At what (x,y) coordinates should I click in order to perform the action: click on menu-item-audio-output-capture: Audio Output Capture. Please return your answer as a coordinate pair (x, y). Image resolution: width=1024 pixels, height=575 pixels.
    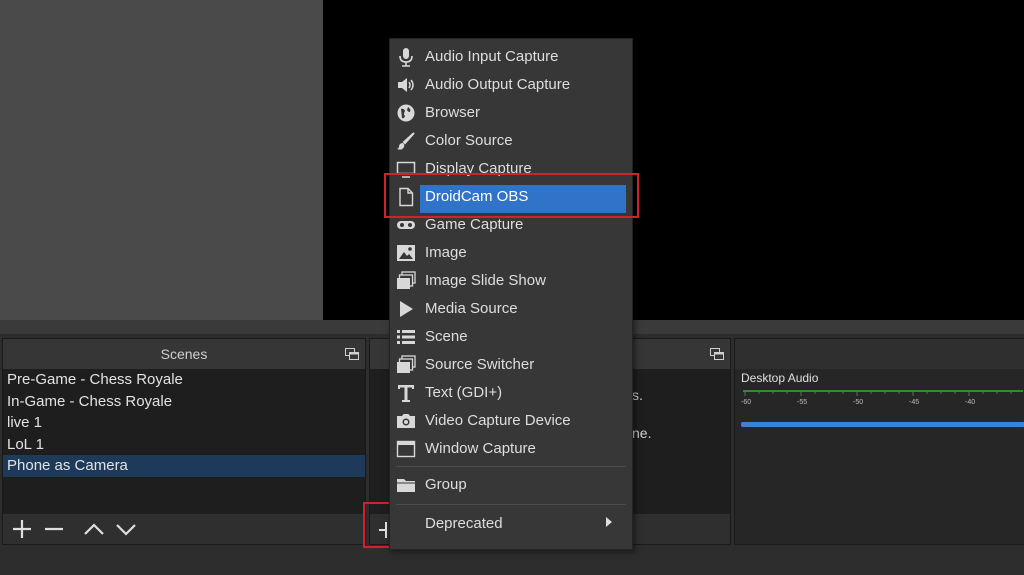
    Looking at the image, I should click on (511, 85).